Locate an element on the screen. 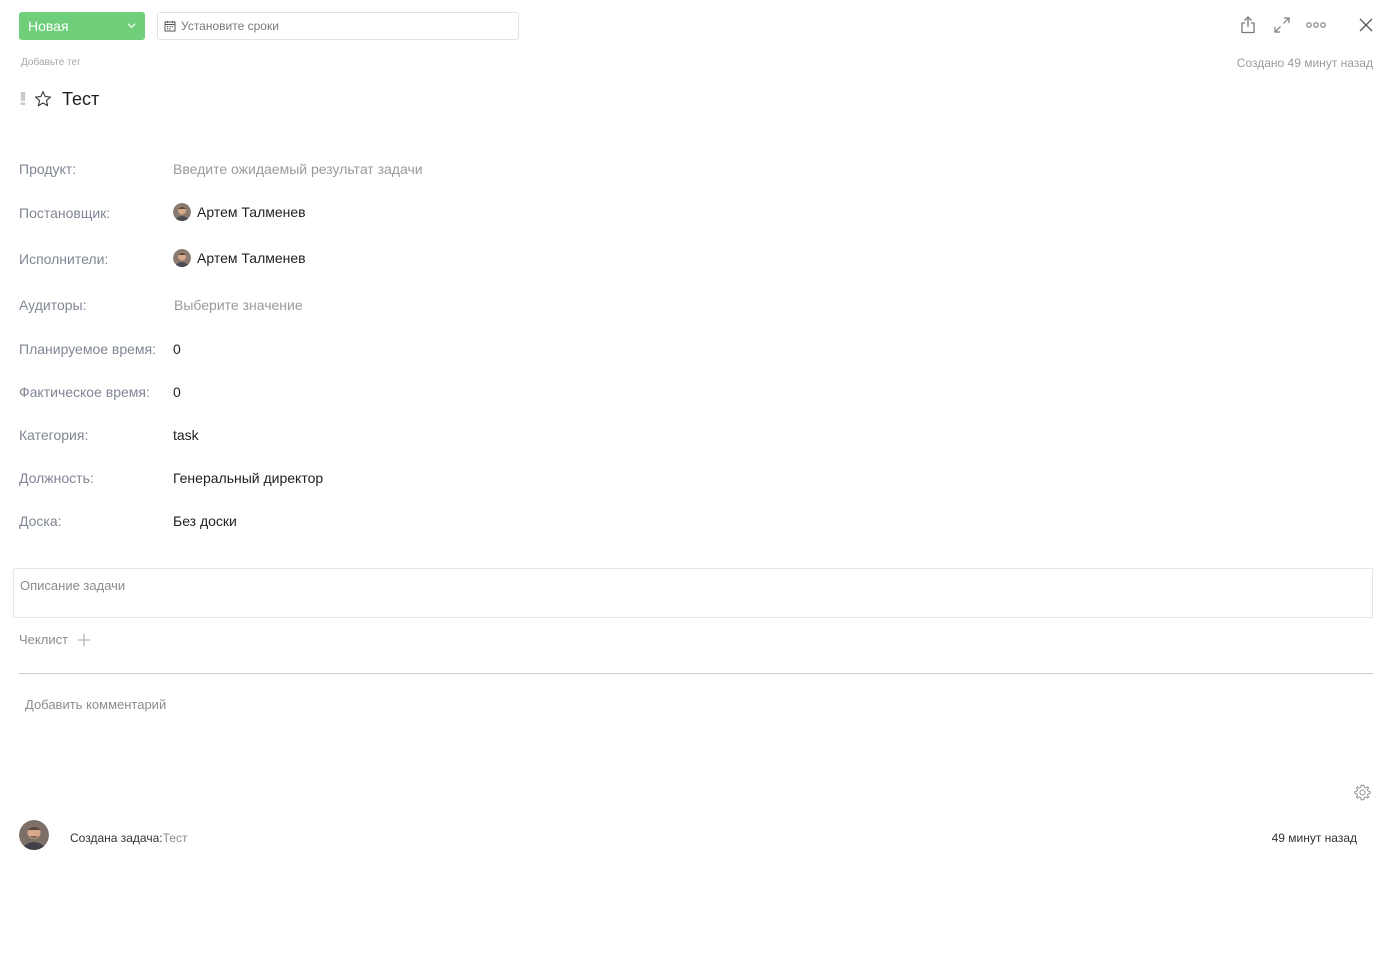  author-label: Постановщик: is located at coordinates (65, 213).